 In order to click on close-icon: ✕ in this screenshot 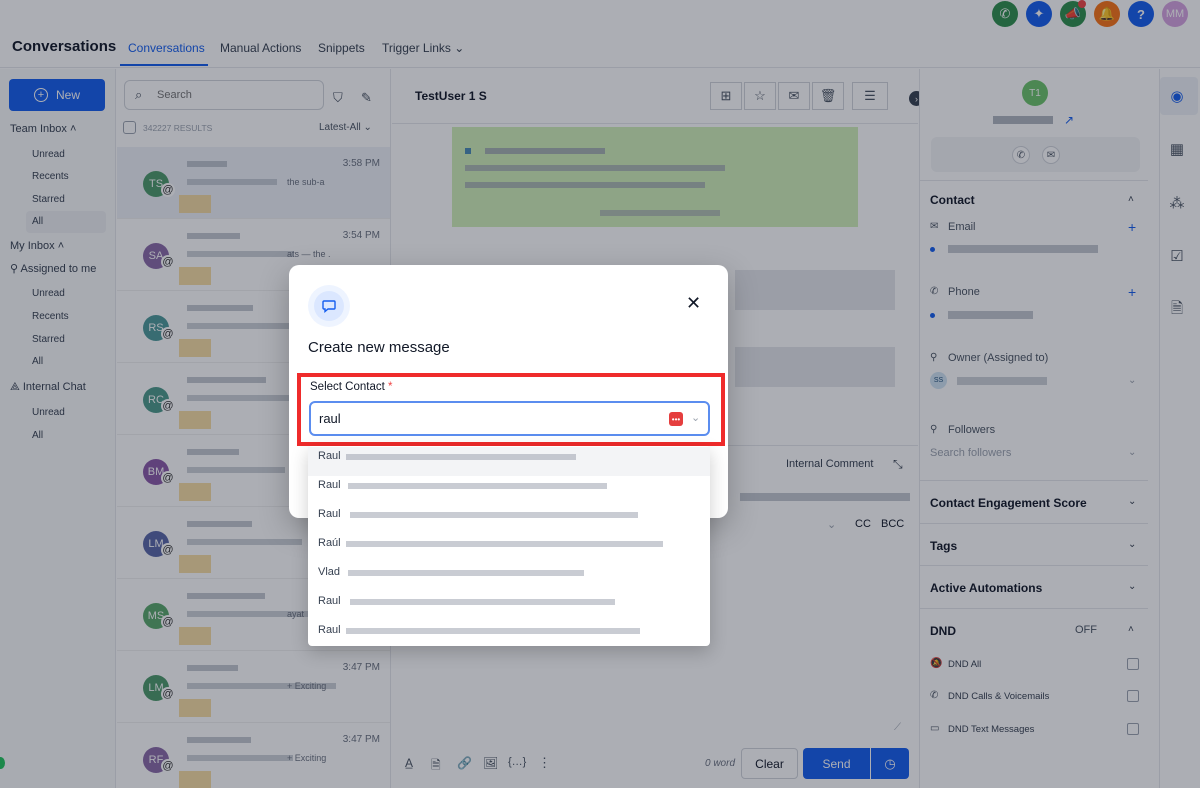, I will do `click(693, 303)`.